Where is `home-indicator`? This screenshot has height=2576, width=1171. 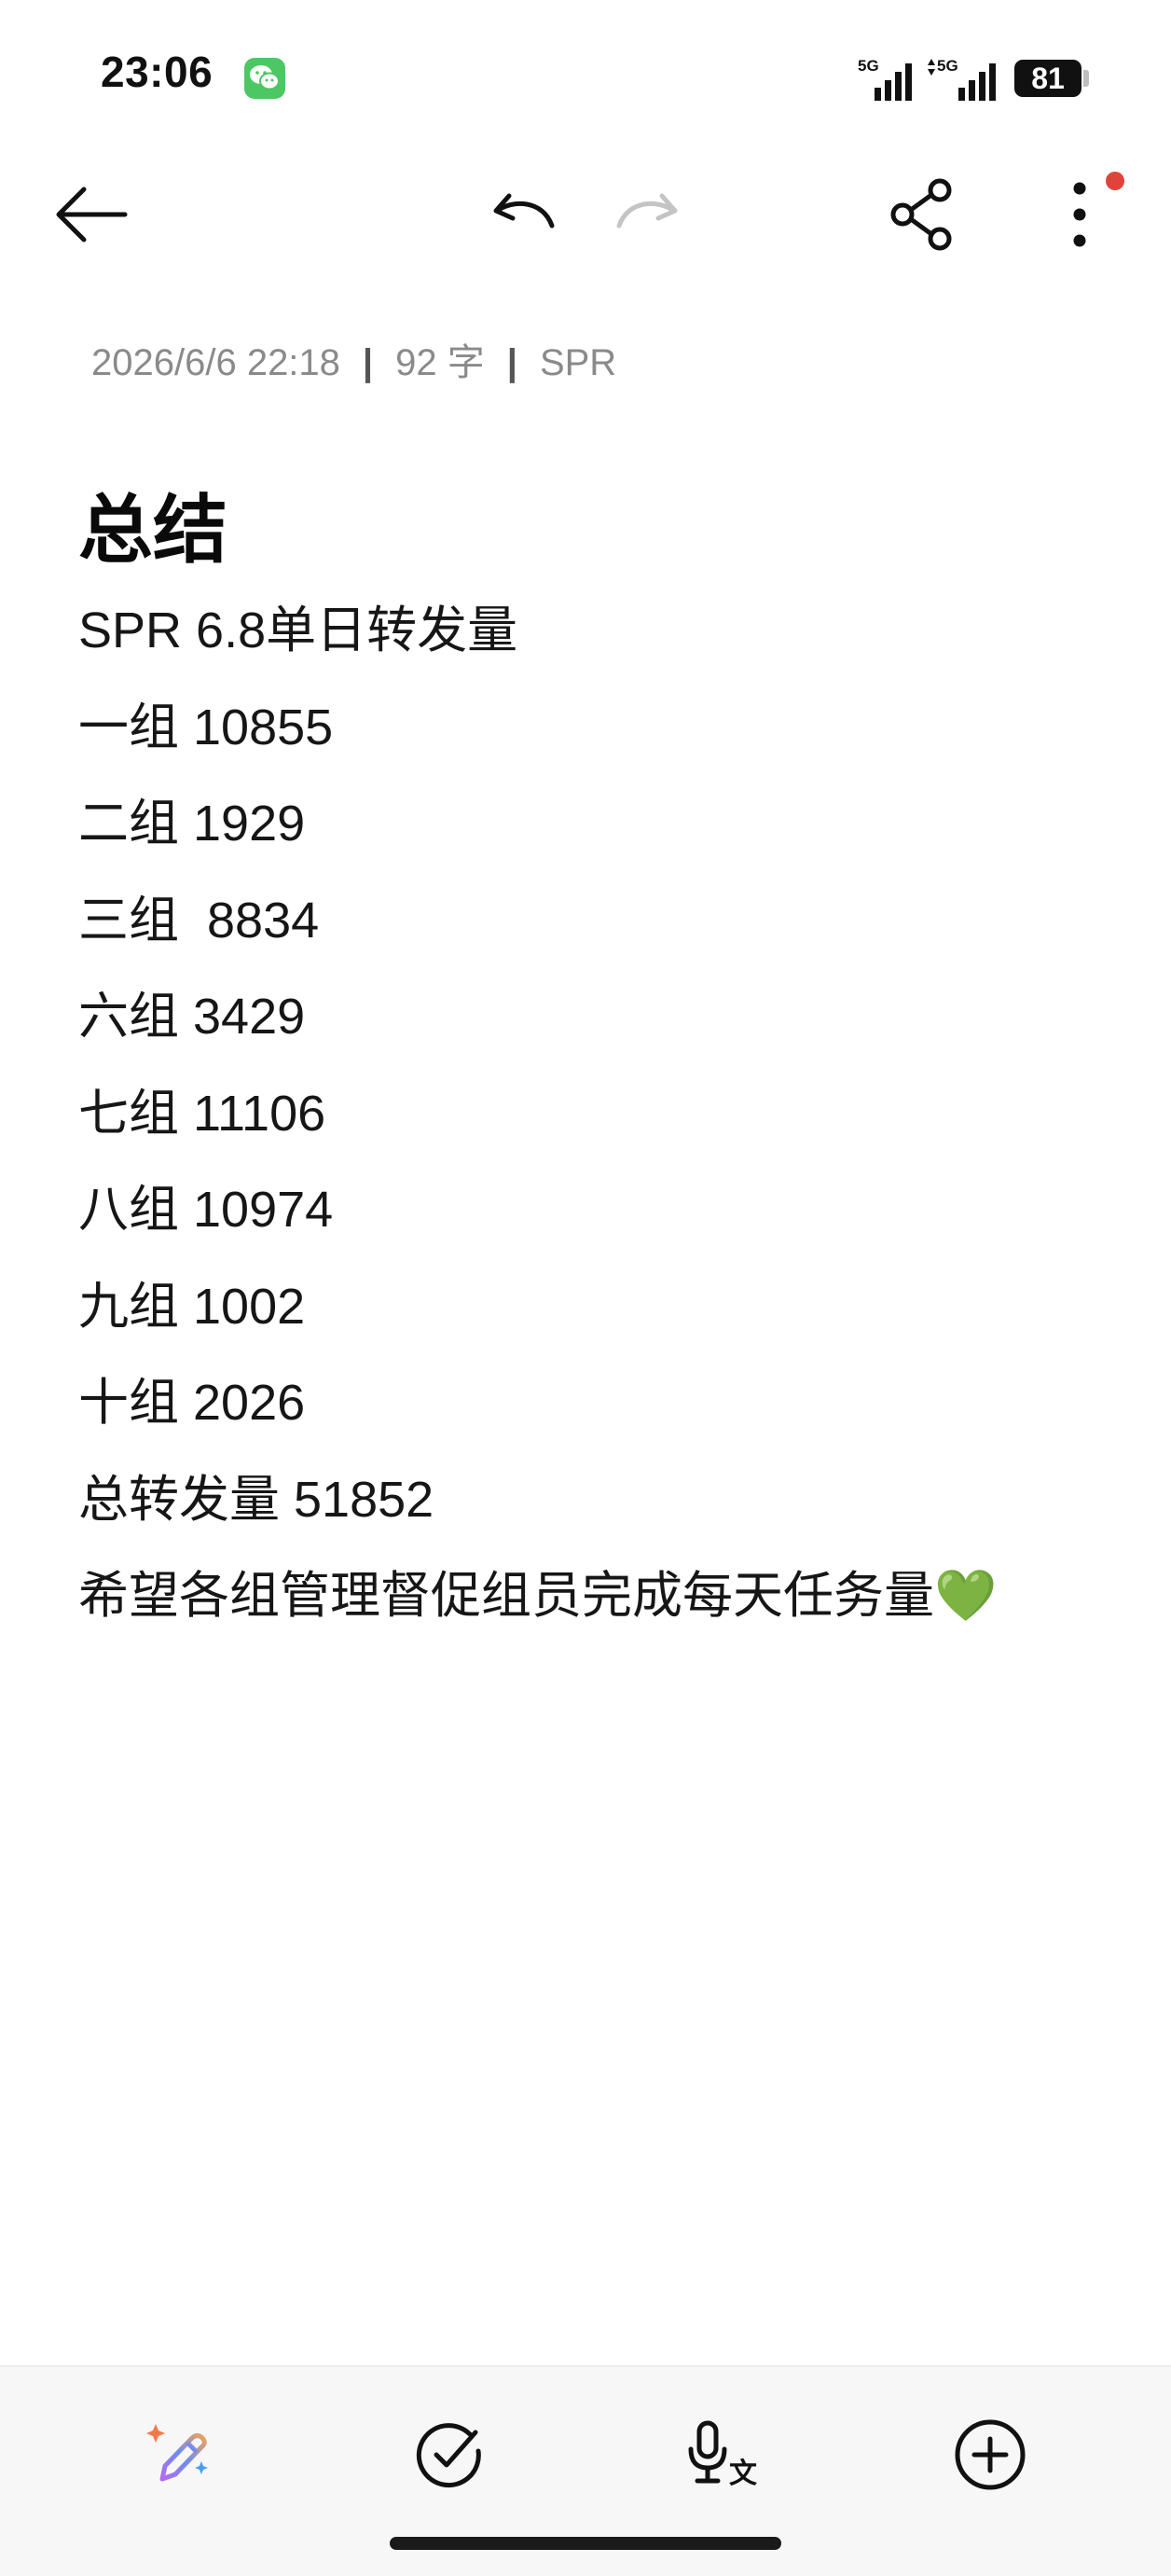 home-indicator is located at coordinates (585, 2543).